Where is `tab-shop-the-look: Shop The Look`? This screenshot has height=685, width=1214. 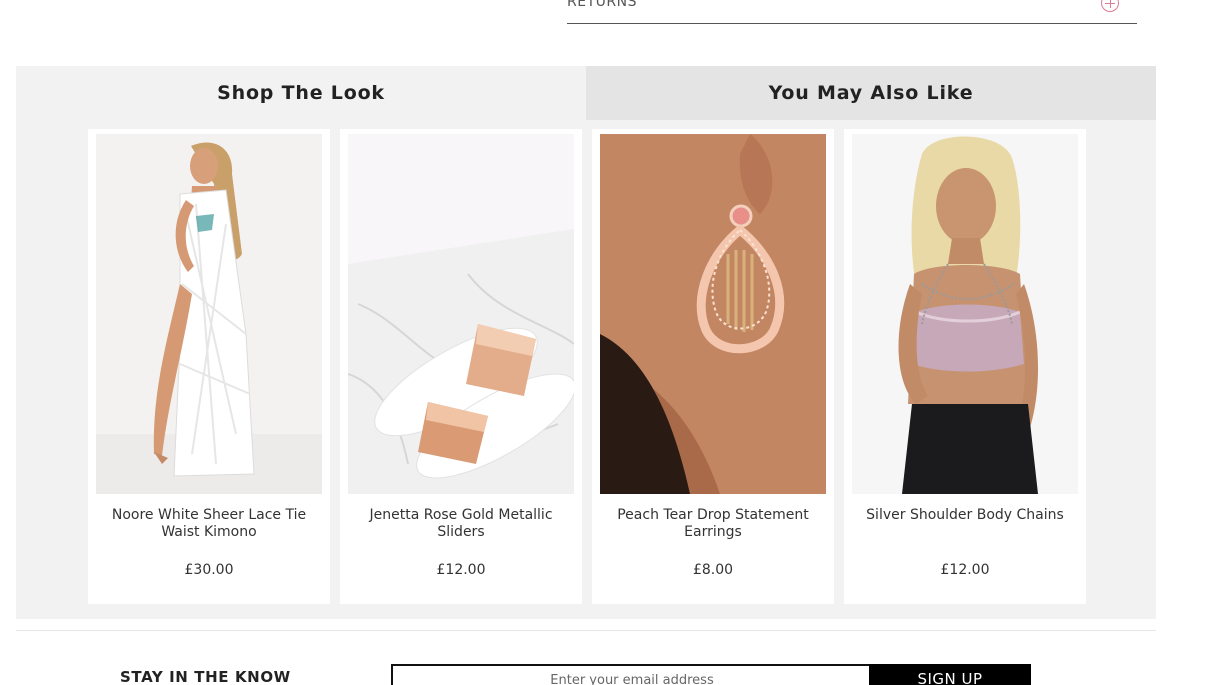
tab-shop-the-look: Shop The Look is located at coordinates (301, 93).